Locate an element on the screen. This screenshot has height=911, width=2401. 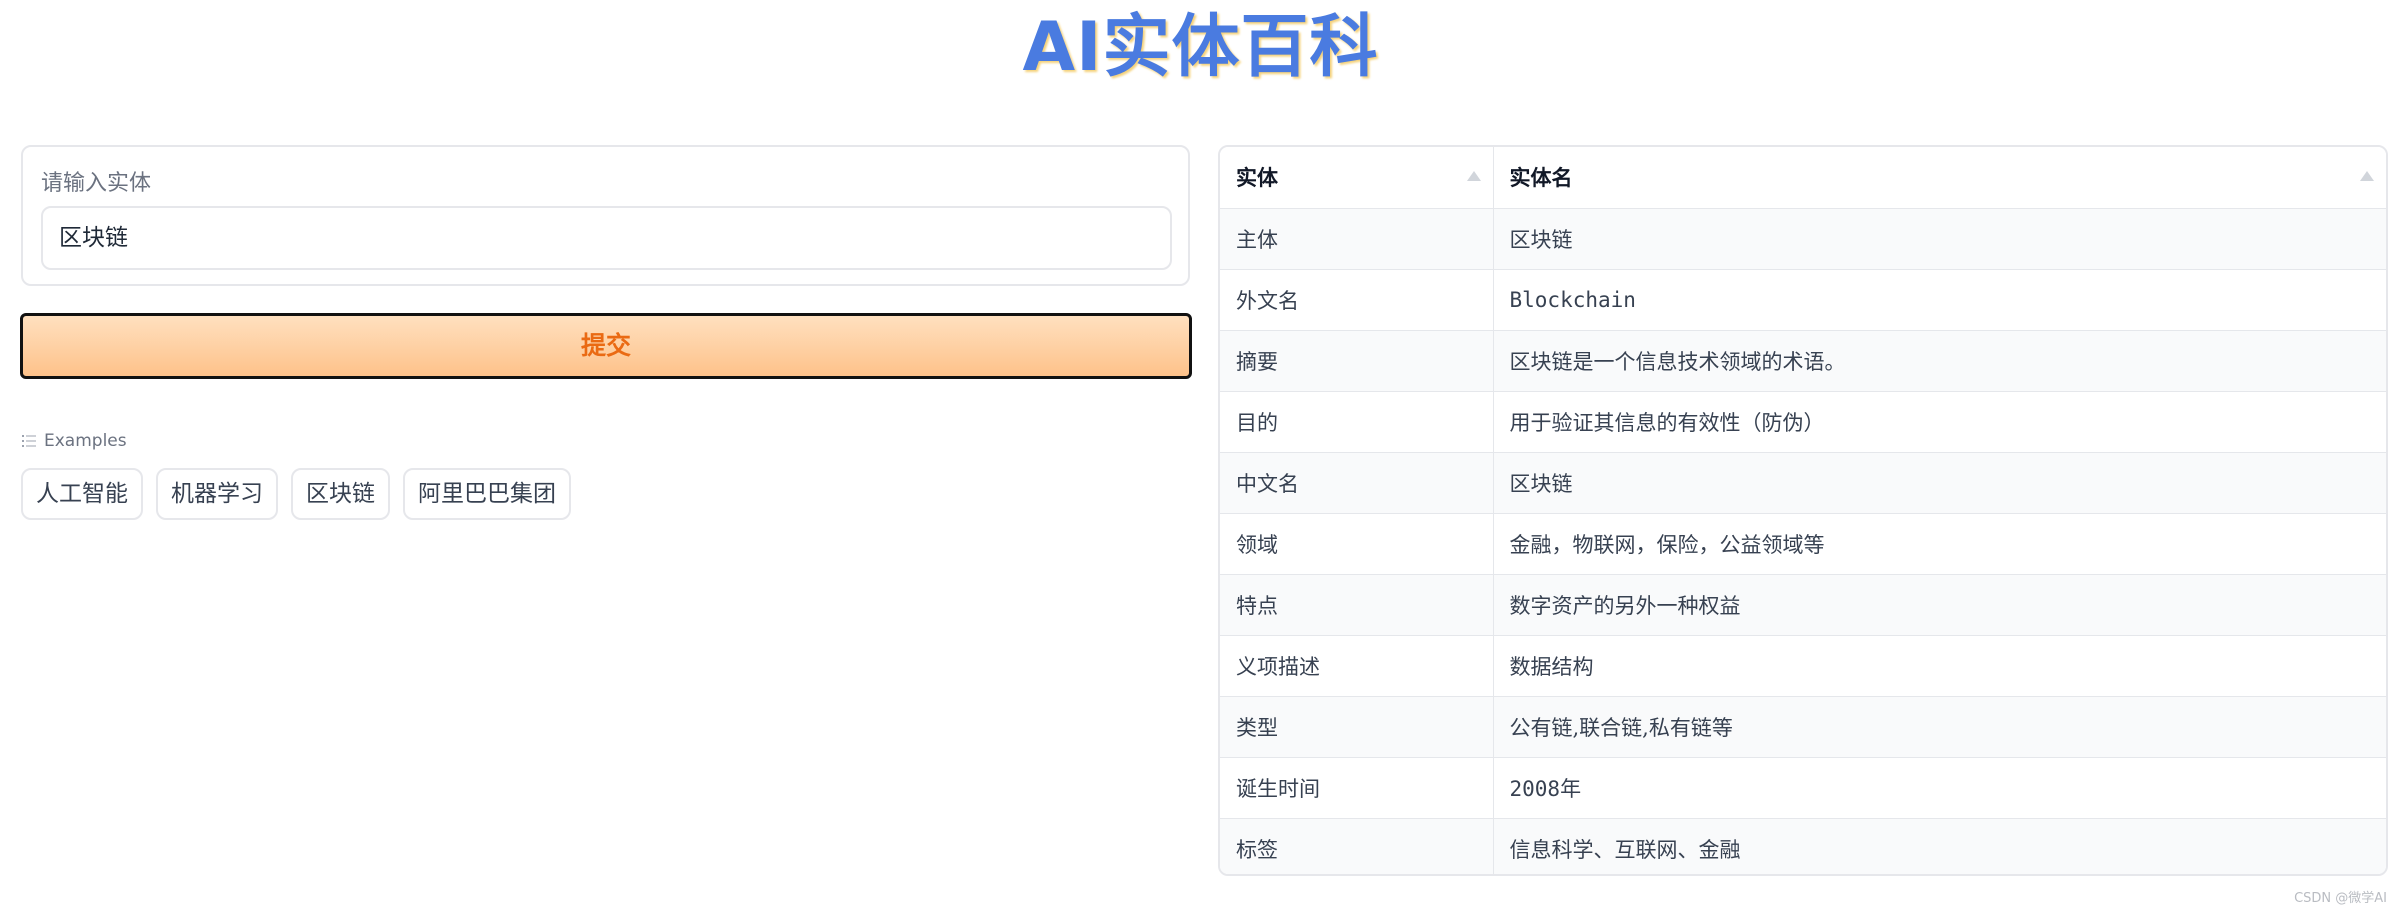
table-cell: 主体 is located at coordinates (1357, 239).